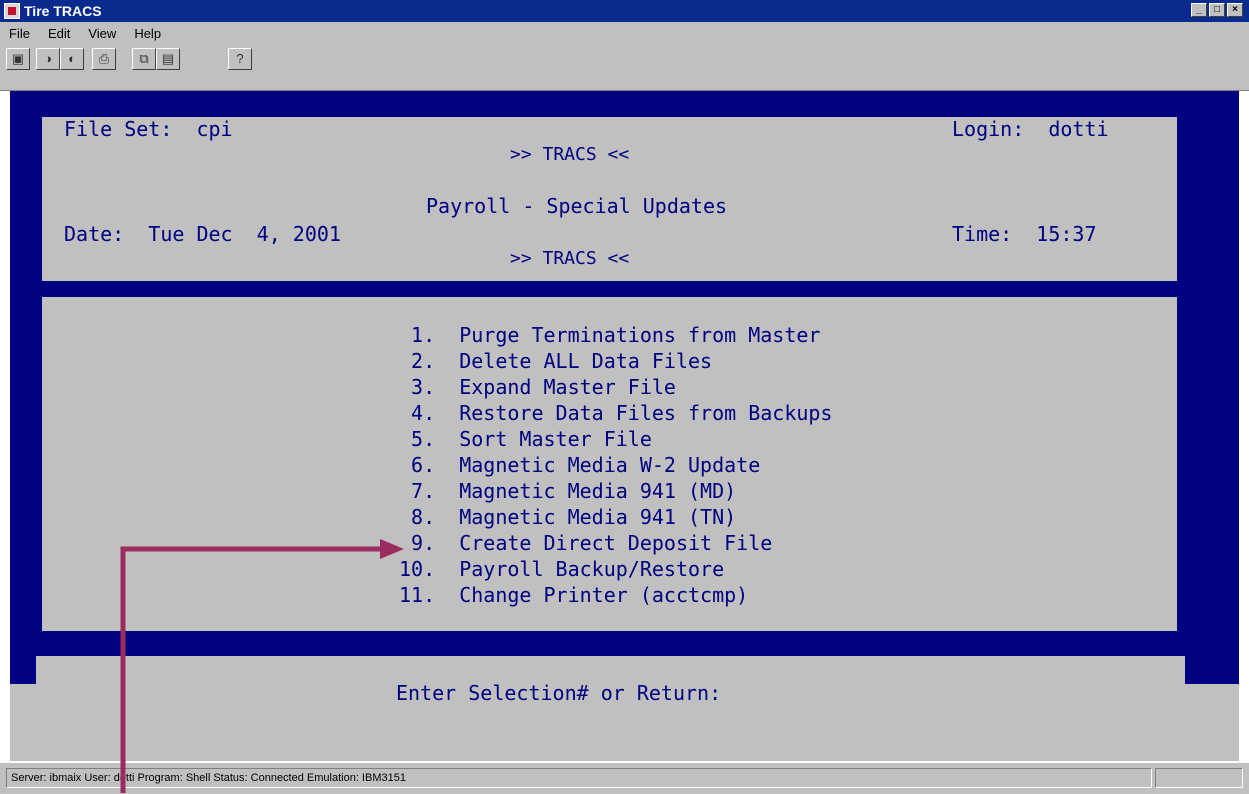 This screenshot has width=1249, height=794. I want to click on menu-option-6: 6. Magnetic Media W-2 Update, so click(579, 465).